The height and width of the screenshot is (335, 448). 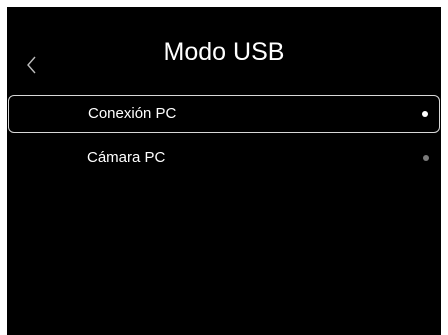 I want to click on selected-dot-icon, so click(x=425, y=114).